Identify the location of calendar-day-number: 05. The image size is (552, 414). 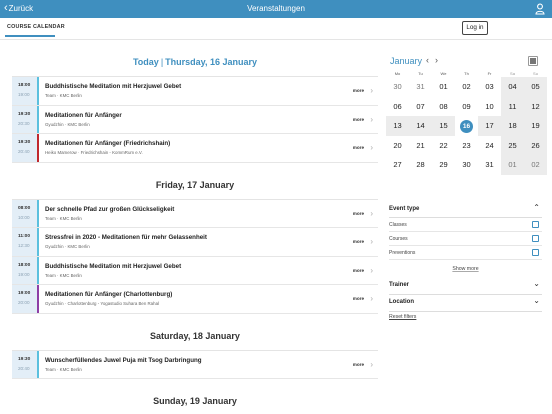
(535, 86).